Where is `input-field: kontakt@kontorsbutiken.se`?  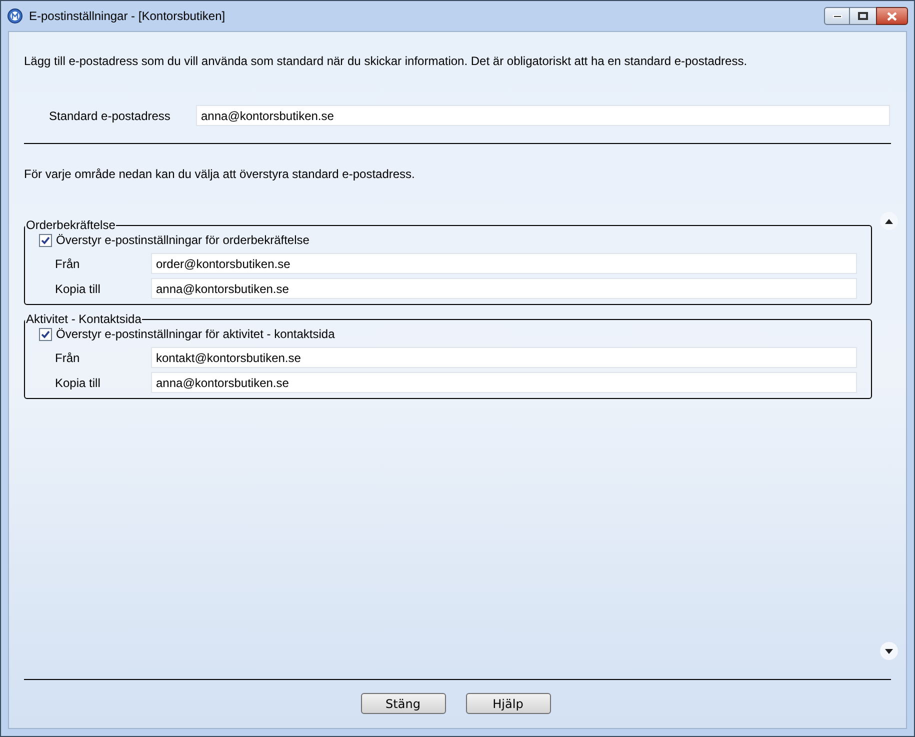 input-field: kontakt@kontorsbutiken.se is located at coordinates (504, 357).